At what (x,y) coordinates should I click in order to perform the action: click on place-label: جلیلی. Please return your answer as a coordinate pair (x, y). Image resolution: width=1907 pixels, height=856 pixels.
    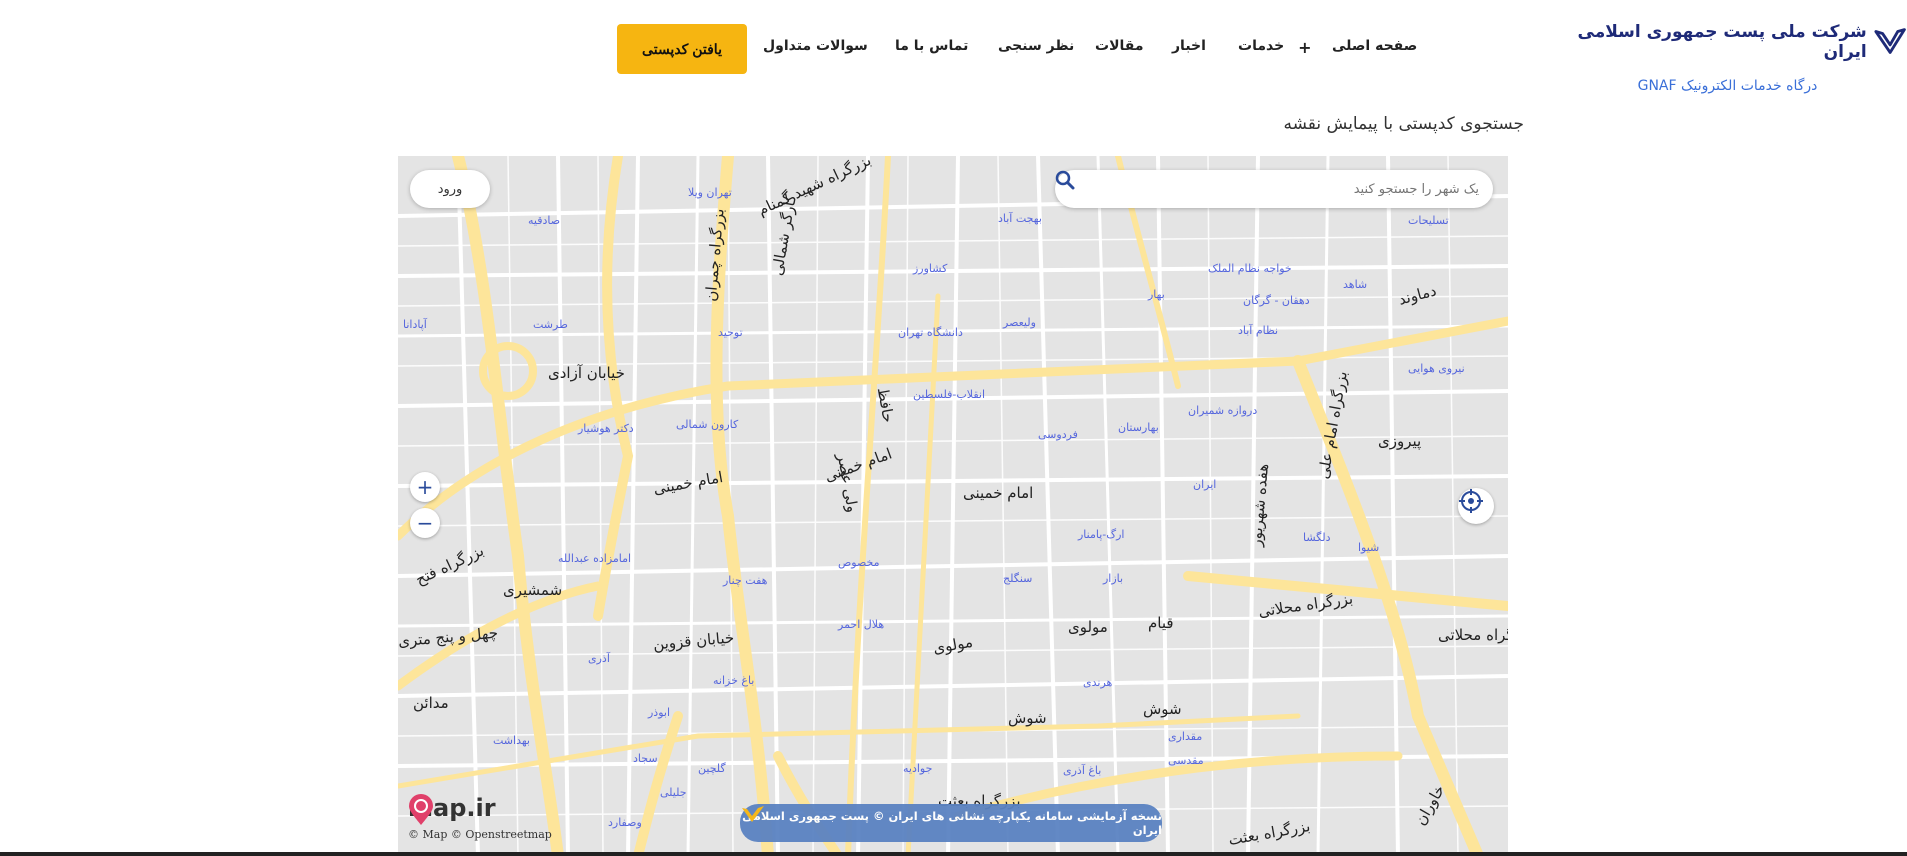
    Looking at the image, I should click on (673, 792).